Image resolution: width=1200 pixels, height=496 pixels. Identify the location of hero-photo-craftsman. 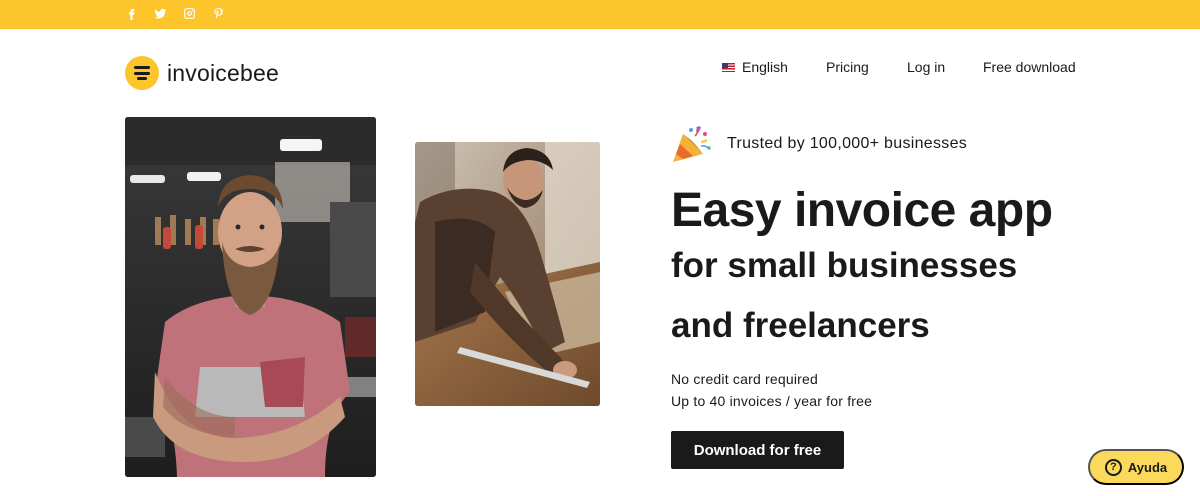
(507, 274).